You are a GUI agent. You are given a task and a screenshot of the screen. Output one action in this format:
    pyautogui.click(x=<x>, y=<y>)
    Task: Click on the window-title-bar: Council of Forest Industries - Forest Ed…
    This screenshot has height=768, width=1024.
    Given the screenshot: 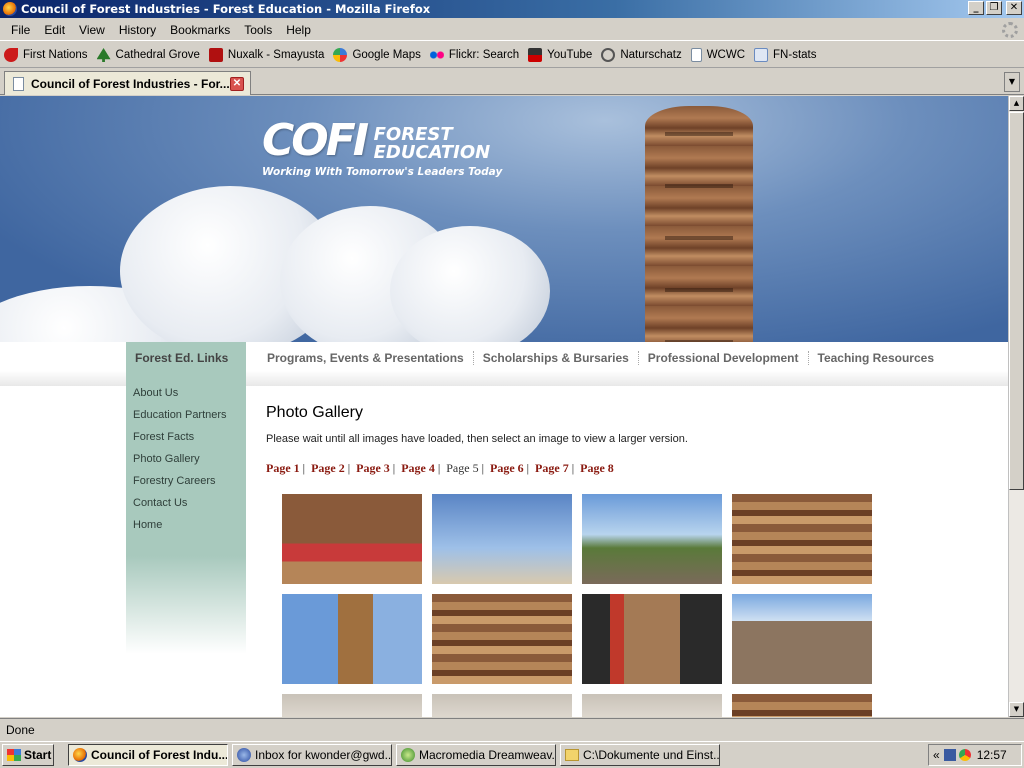 What is the action you would take?
    pyautogui.click(x=512, y=9)
    